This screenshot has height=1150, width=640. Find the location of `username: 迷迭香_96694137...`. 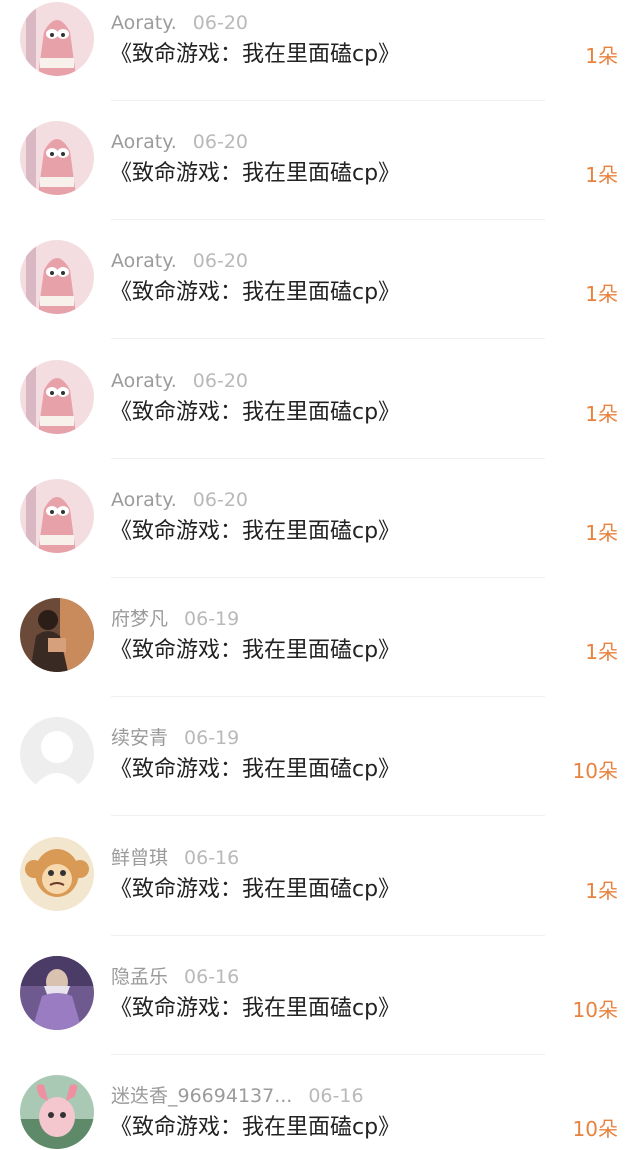

username: 迷迭香_96694137... is located at coordinates (201, 1096).